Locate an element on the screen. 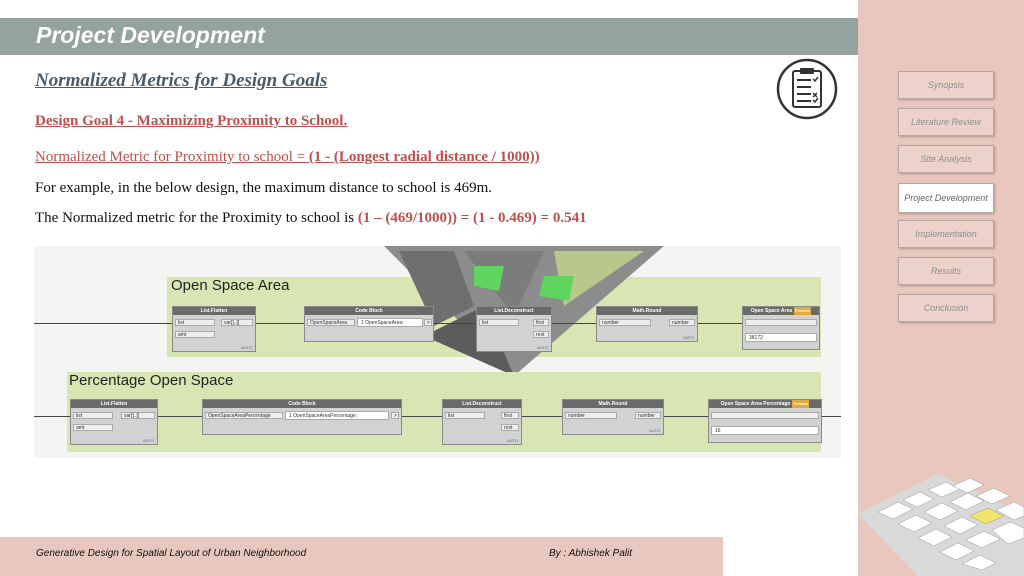 The height and width of the screenshot is (576, 1024). isometric-city-illustration is located at coordinates (941, 525).